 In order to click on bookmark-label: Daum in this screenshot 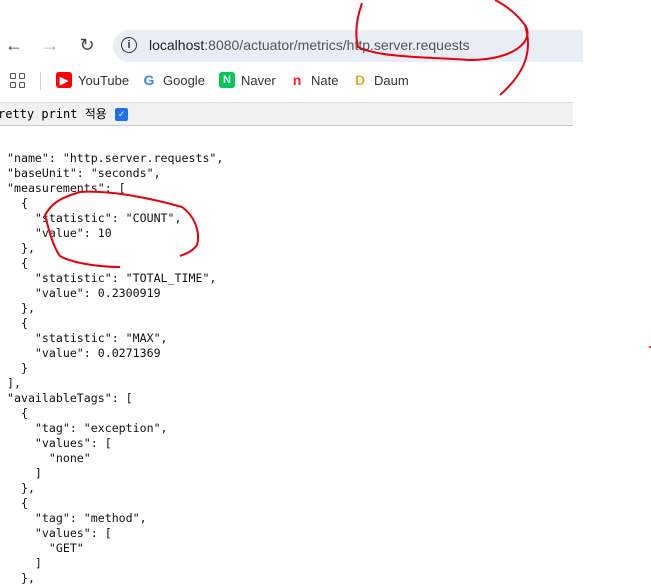, I will do `click(391, 80)`.